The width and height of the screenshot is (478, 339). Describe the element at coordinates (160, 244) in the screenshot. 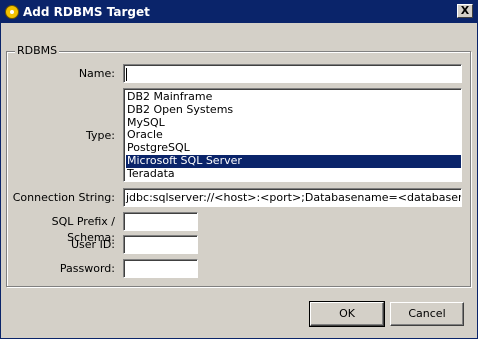

I see `user-id-input` at that location.